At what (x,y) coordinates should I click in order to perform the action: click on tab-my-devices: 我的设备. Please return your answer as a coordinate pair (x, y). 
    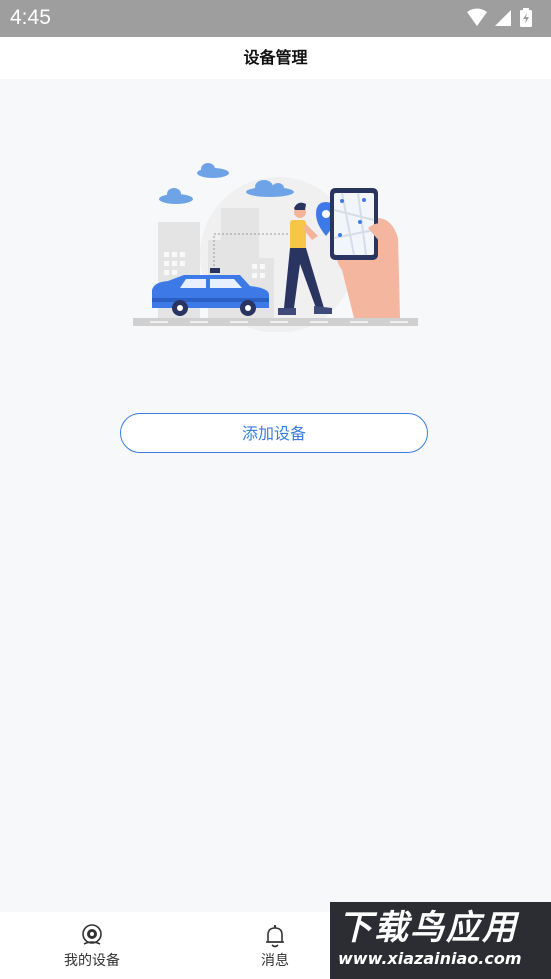
    Looking at the image, I should click on (92, 945).